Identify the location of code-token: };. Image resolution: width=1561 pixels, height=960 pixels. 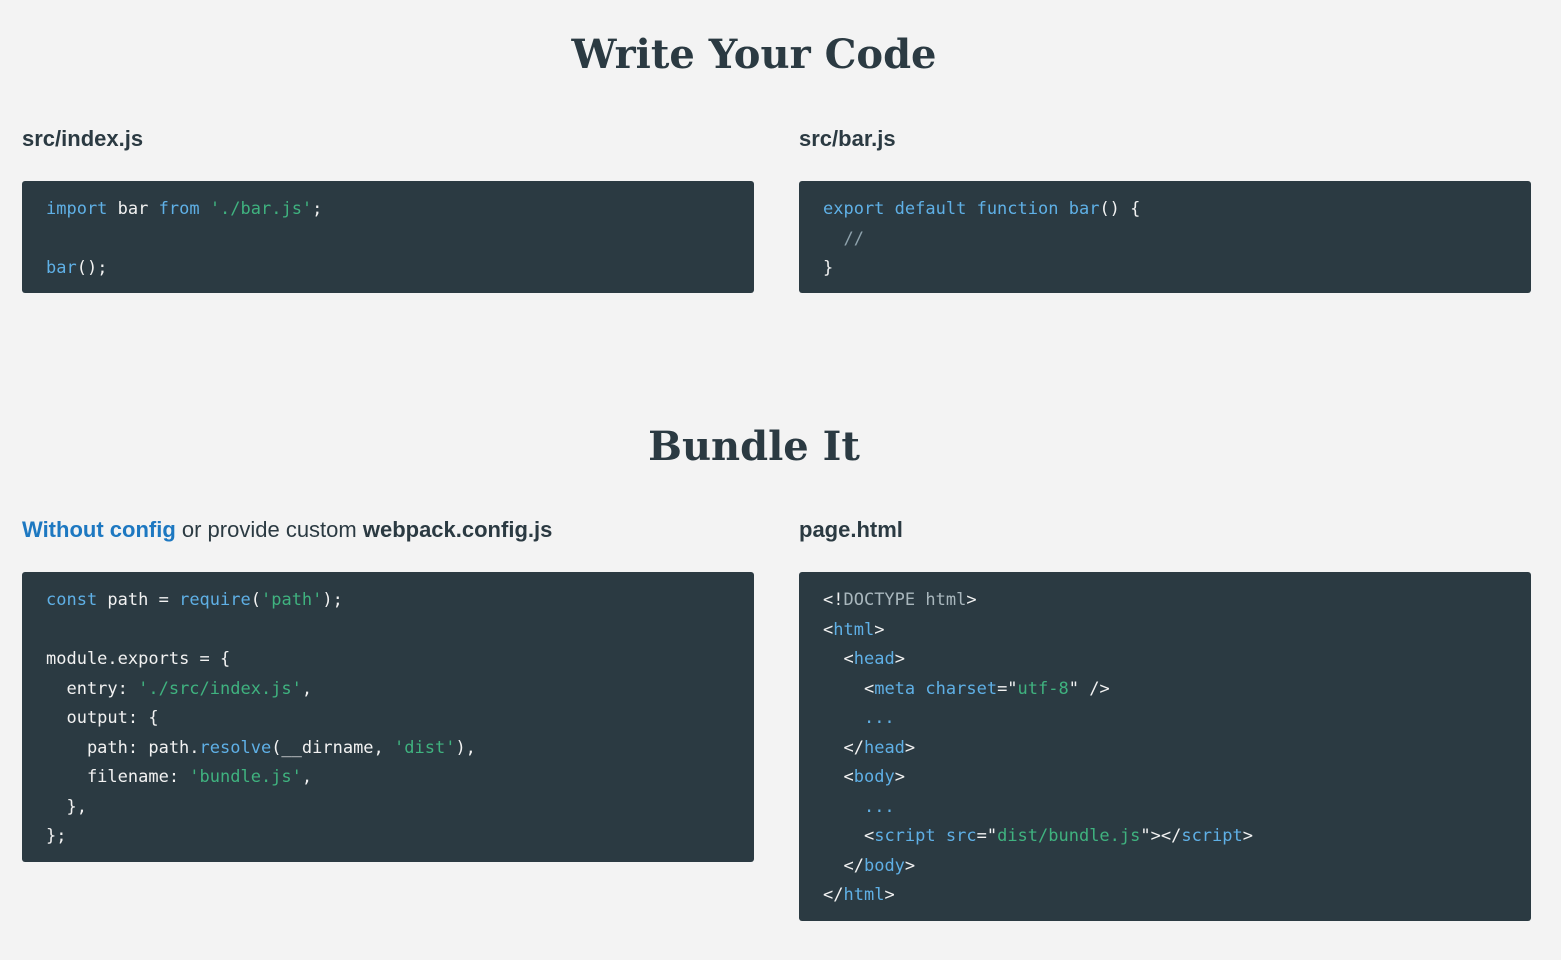
(56, 836).